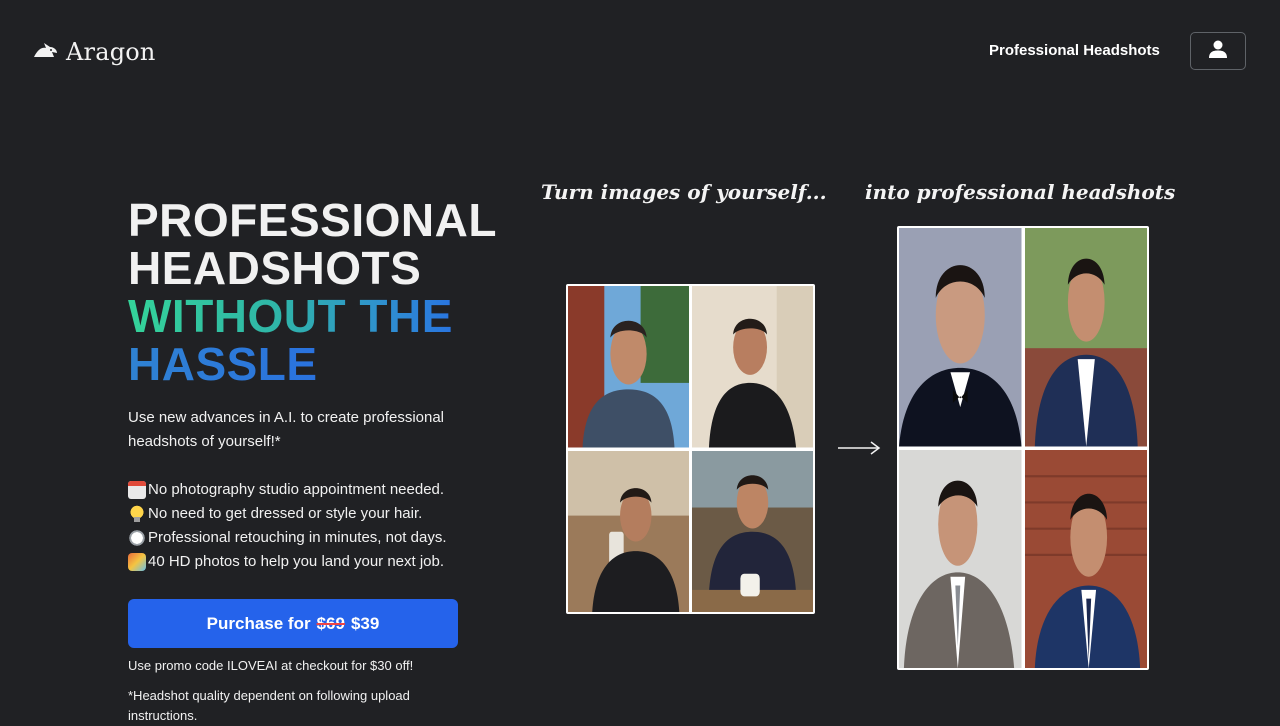  I want to click on new-price: $39, so click(365, 623).